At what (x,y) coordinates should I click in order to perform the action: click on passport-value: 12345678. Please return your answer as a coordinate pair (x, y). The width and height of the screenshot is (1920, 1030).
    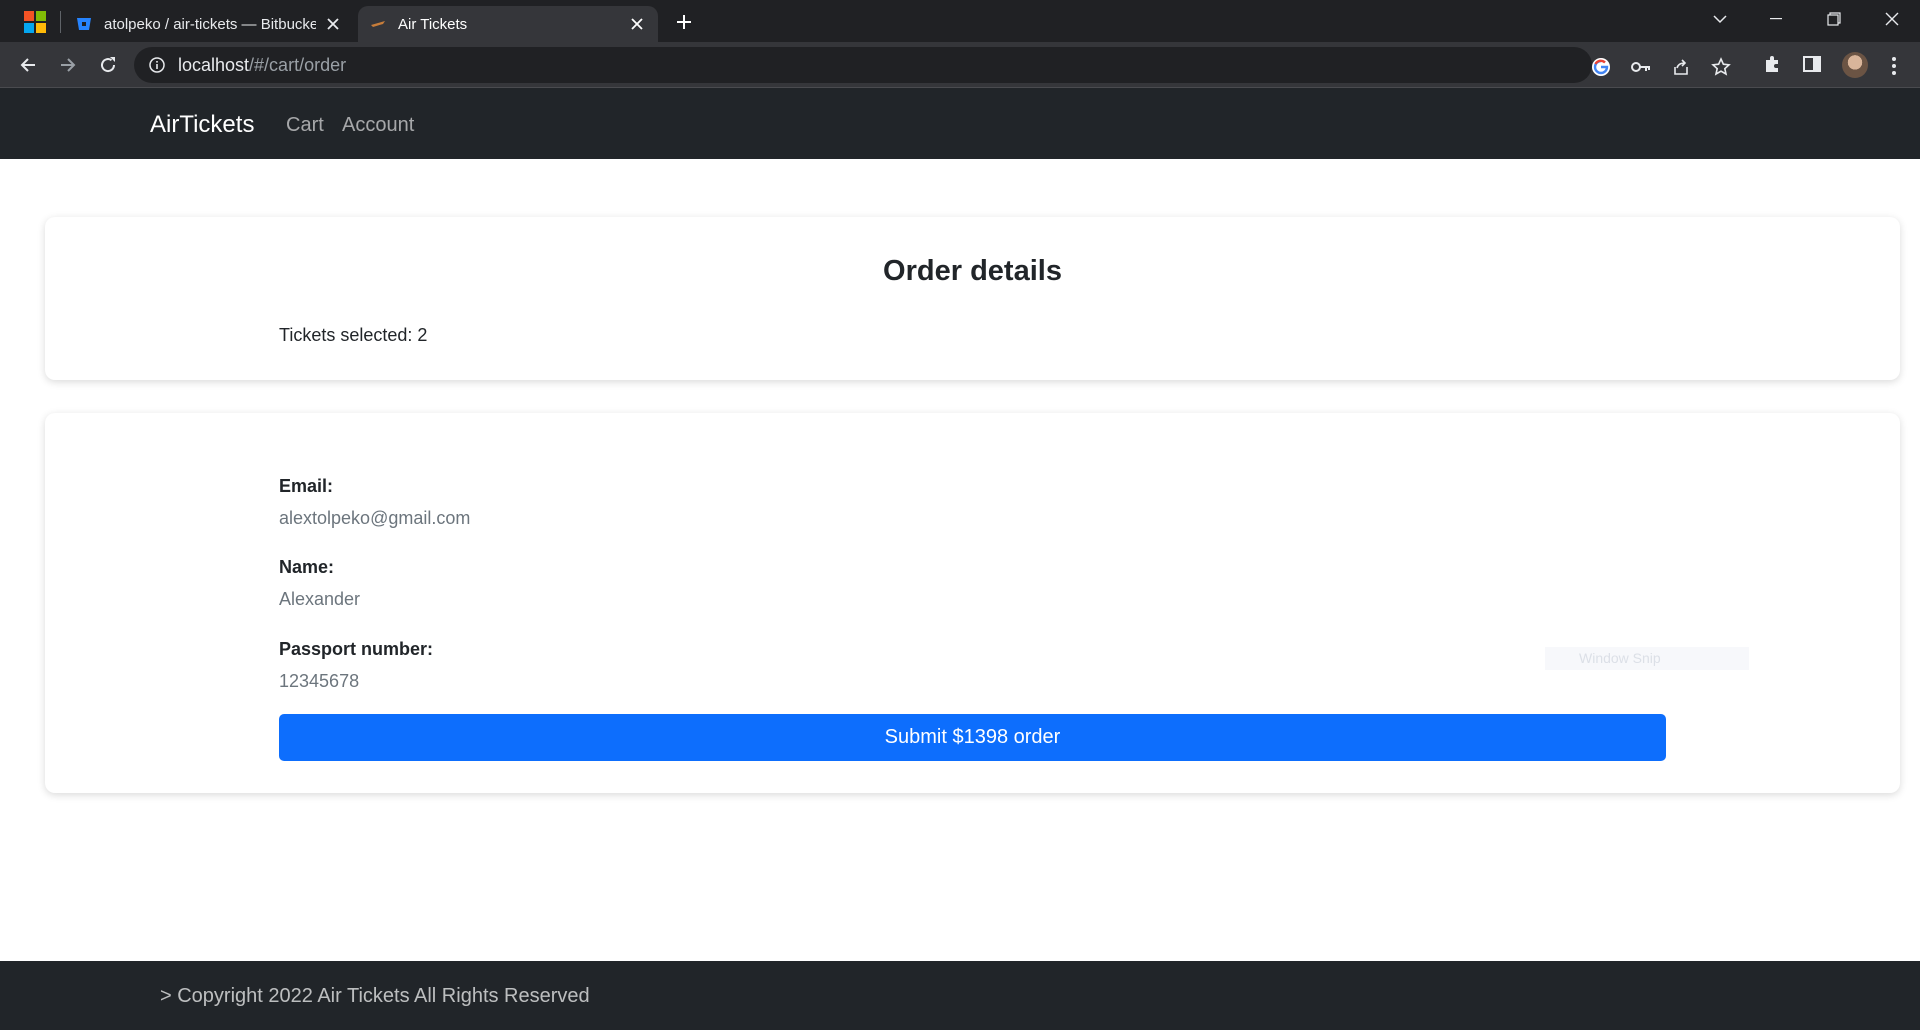
    Looking at the image, I should click on (319, 681).